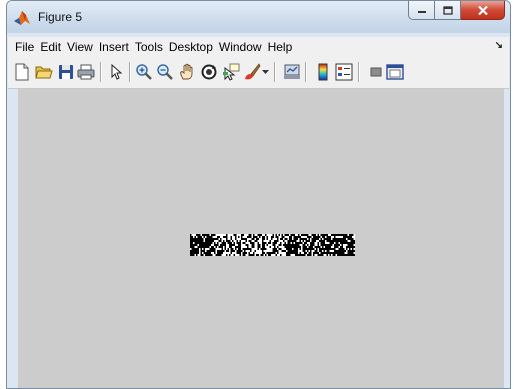 The image size is (514, 389). What do you see at coordinates (80, 47) in the screenshot?
I see `menu-view: View` at bounding box center [80, 47].